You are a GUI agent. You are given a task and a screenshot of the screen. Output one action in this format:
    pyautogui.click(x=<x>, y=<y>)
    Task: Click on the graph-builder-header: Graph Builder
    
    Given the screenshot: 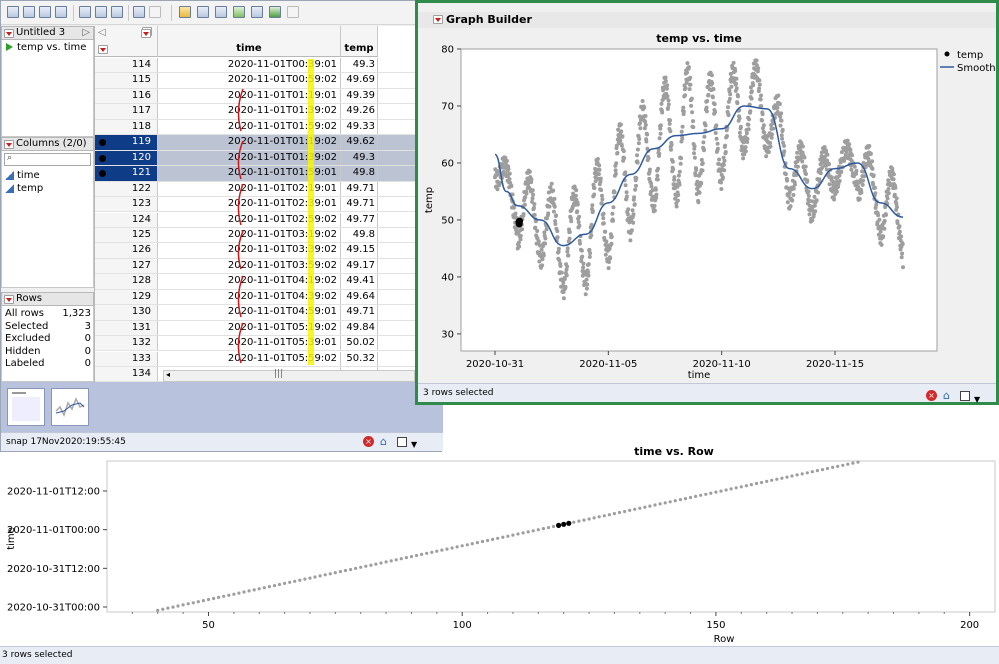 What is the action you would take?
    pyautogui.click(x=707, y=20)
    